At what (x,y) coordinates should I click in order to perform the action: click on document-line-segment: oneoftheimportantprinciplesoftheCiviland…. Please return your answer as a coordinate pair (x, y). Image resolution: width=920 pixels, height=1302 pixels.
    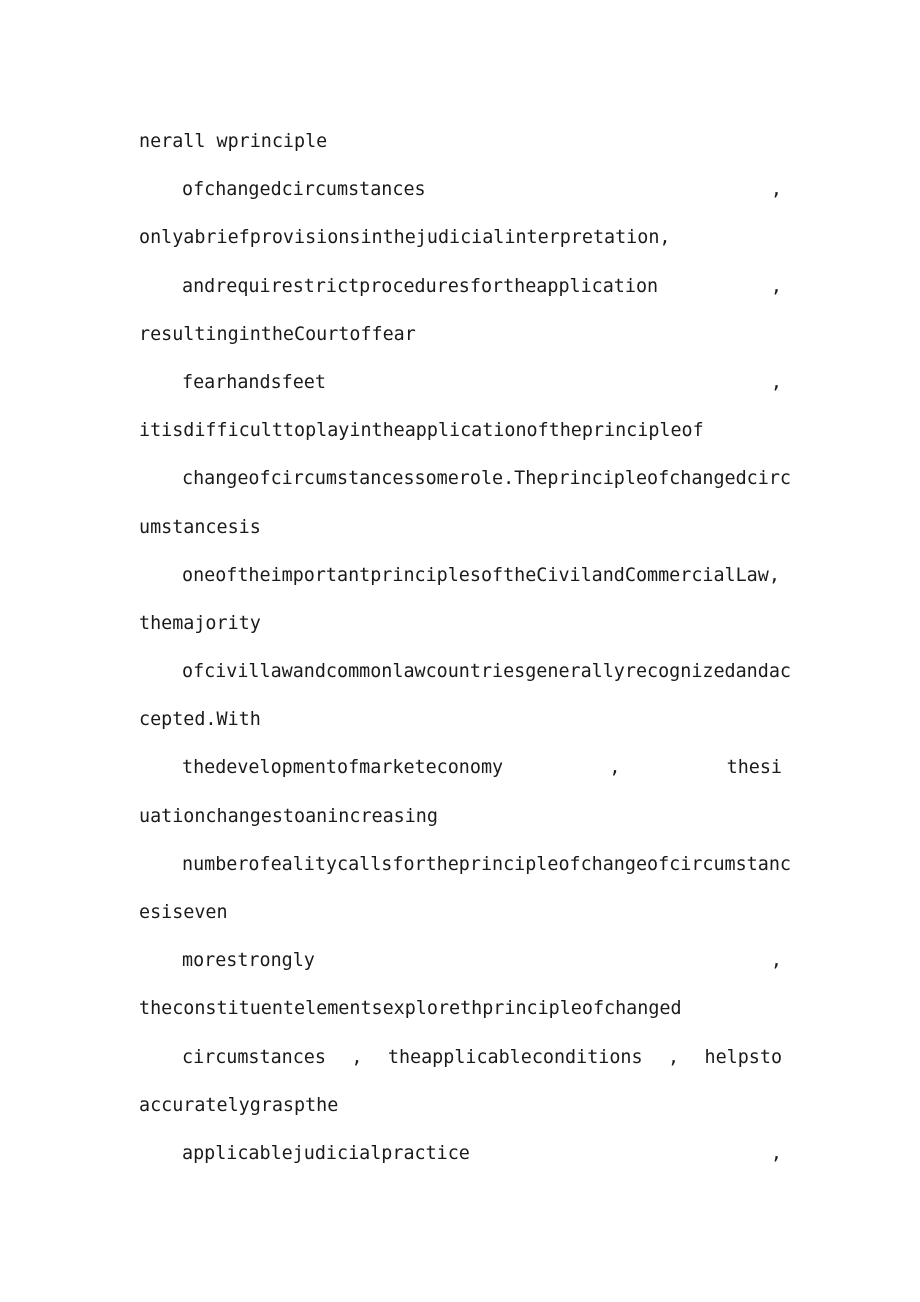
    Looking at the image, I should click on (481, 575).